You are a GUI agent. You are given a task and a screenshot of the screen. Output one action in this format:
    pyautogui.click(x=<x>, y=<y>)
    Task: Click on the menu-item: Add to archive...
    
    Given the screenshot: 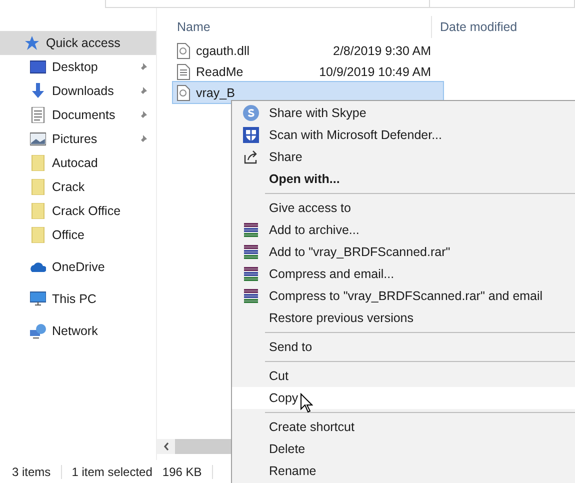 What is the action you would take?
    pyautogui.click(x=403, y=230)
    